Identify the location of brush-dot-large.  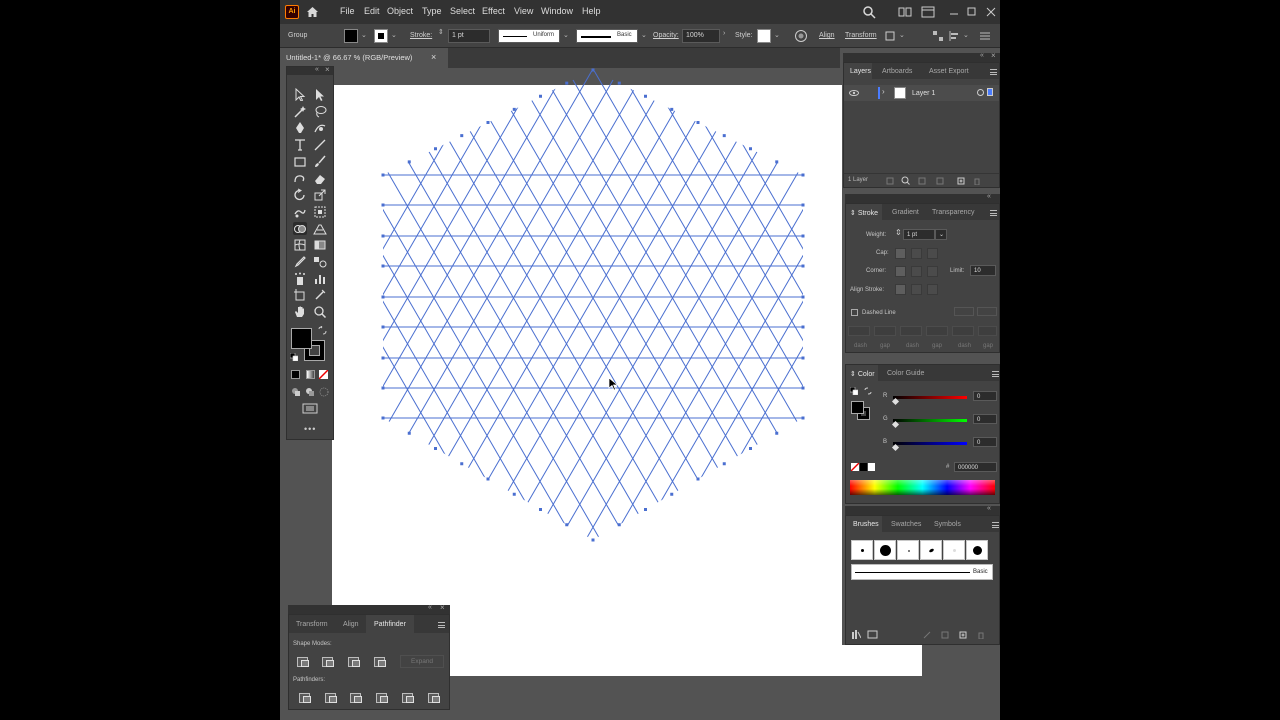
(885, 550).